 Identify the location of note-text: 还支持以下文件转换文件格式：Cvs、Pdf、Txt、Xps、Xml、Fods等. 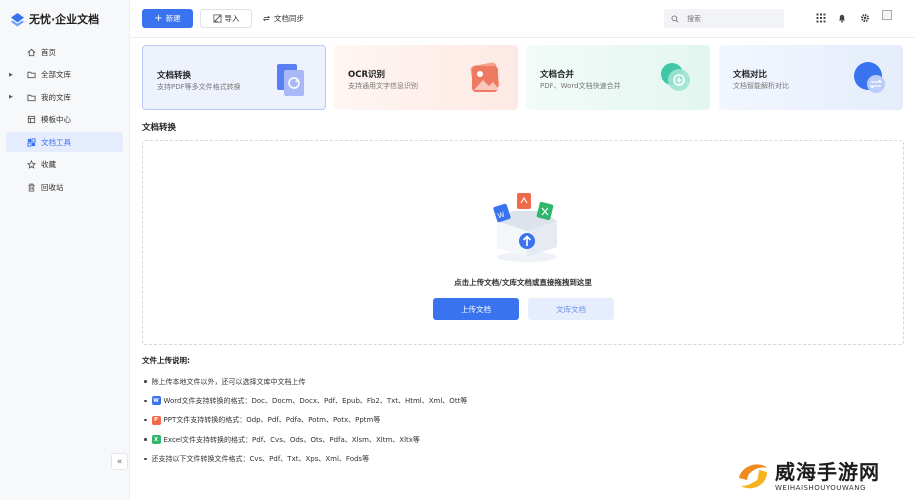
(260, 458).